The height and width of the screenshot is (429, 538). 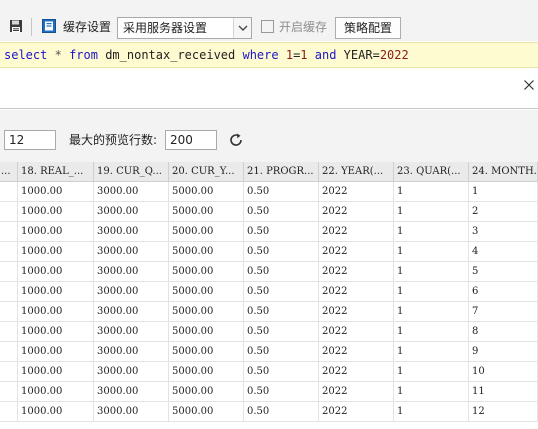 I want to click on cache-mode-select: 采用服务器设置, so click(x=184, y=28).